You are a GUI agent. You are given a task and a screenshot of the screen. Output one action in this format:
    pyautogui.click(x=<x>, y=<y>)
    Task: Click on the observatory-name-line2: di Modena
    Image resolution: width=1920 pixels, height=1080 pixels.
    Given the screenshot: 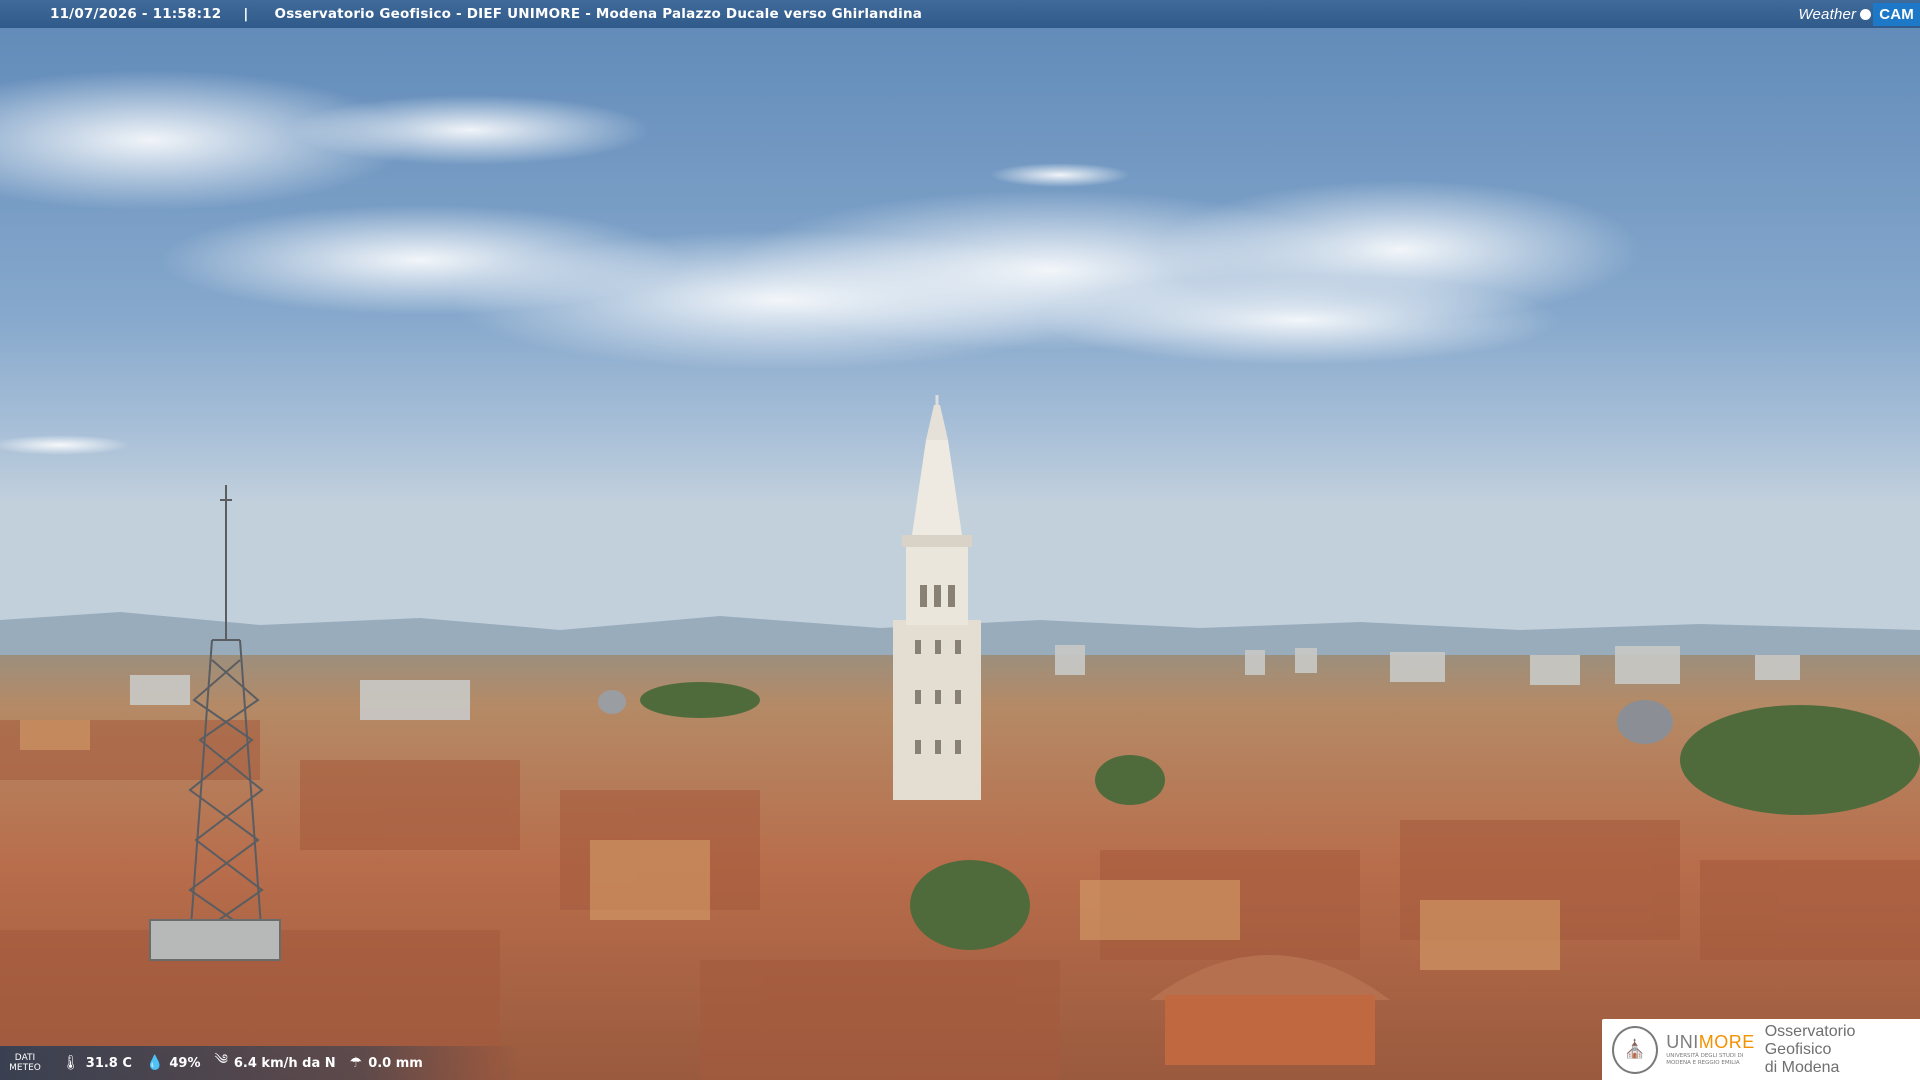 What is the action you would take?
    pyautogui.click(x=1802, y=1067)
    